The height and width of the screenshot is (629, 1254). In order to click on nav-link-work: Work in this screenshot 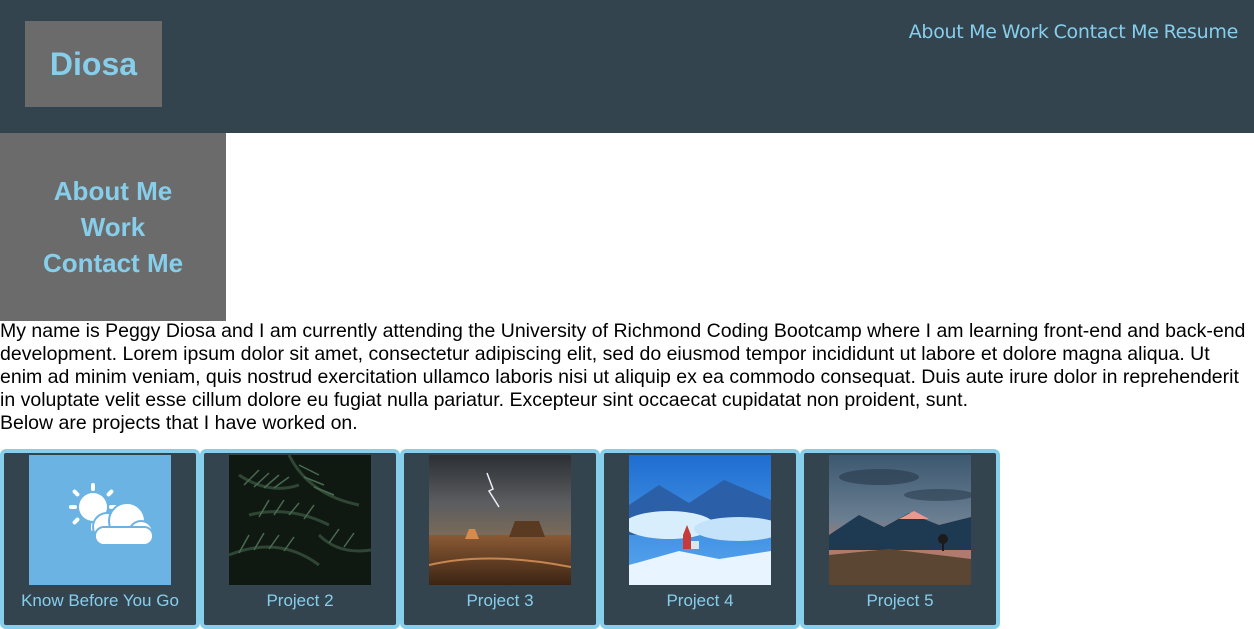, I will do `click(1025, 32)`.